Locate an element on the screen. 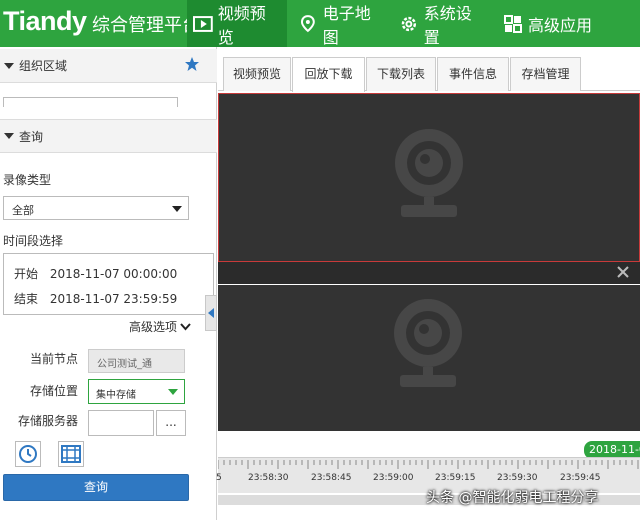 Image resolution: width=640 pixels, height=520 pixels. clock-button is located at coordinates (28, 454).